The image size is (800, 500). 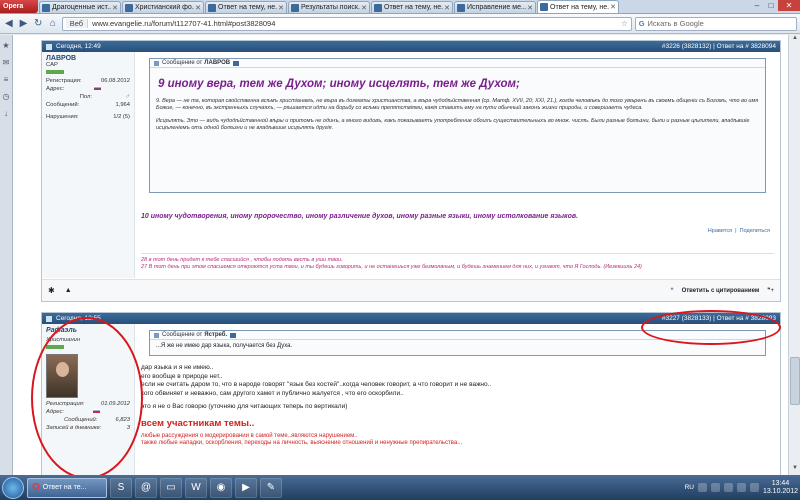 What do you see at coordinates (68, 290) in the screenshot?
I see `warning-icon: ▲` at bounding box center [68, 290].